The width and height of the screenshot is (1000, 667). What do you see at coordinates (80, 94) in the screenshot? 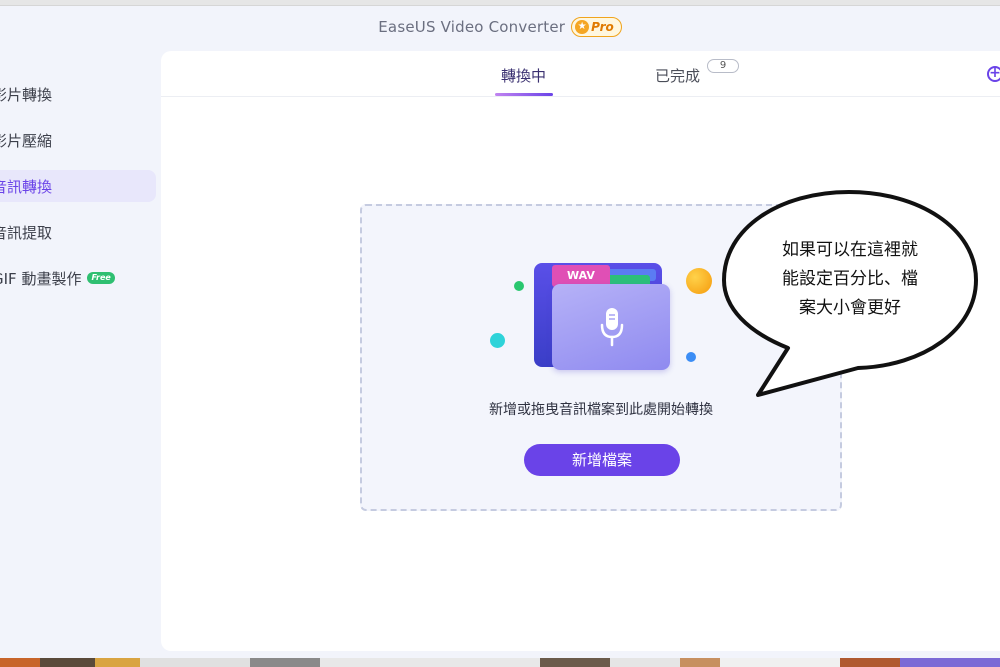
I see `sidebar-item-video-convert: 影片轉換` at bounding box center [80, 94].